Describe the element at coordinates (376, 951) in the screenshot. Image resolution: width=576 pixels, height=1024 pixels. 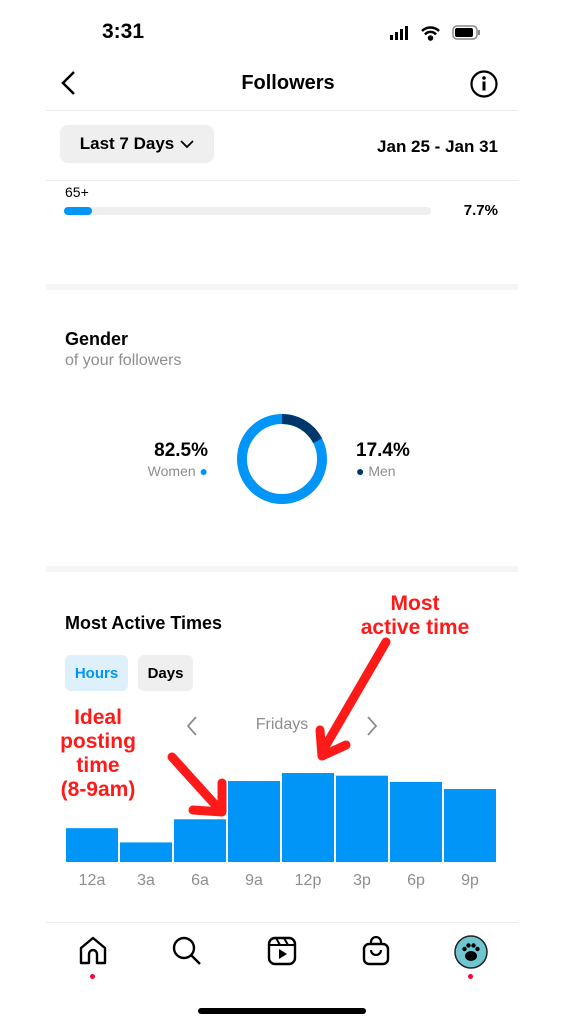
I see `shop-icon` at that location.